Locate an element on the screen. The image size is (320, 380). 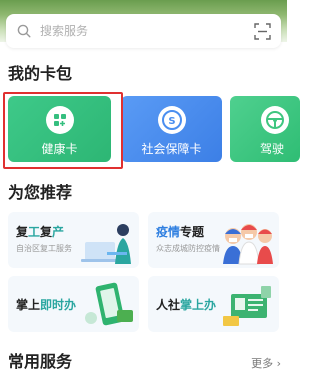
driver-card-label: 驾驶 is located at coordinates (272, 149).